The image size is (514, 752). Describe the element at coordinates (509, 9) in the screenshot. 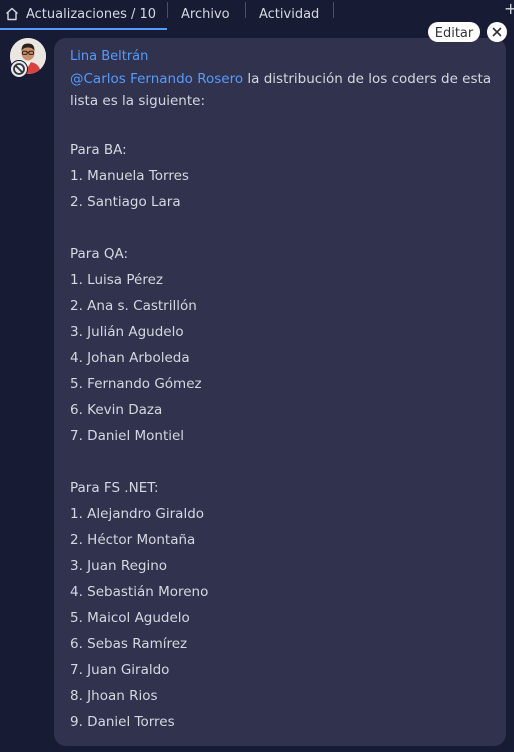

I see `add-tab-button: +` at that location.